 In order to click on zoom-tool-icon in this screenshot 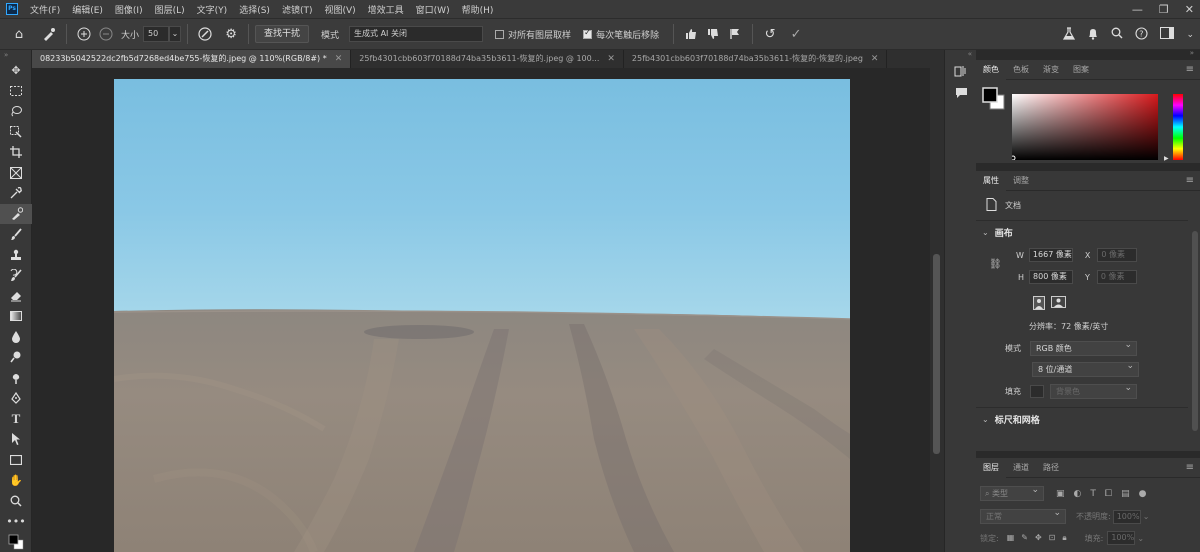, I will do `click(16, 501)`.